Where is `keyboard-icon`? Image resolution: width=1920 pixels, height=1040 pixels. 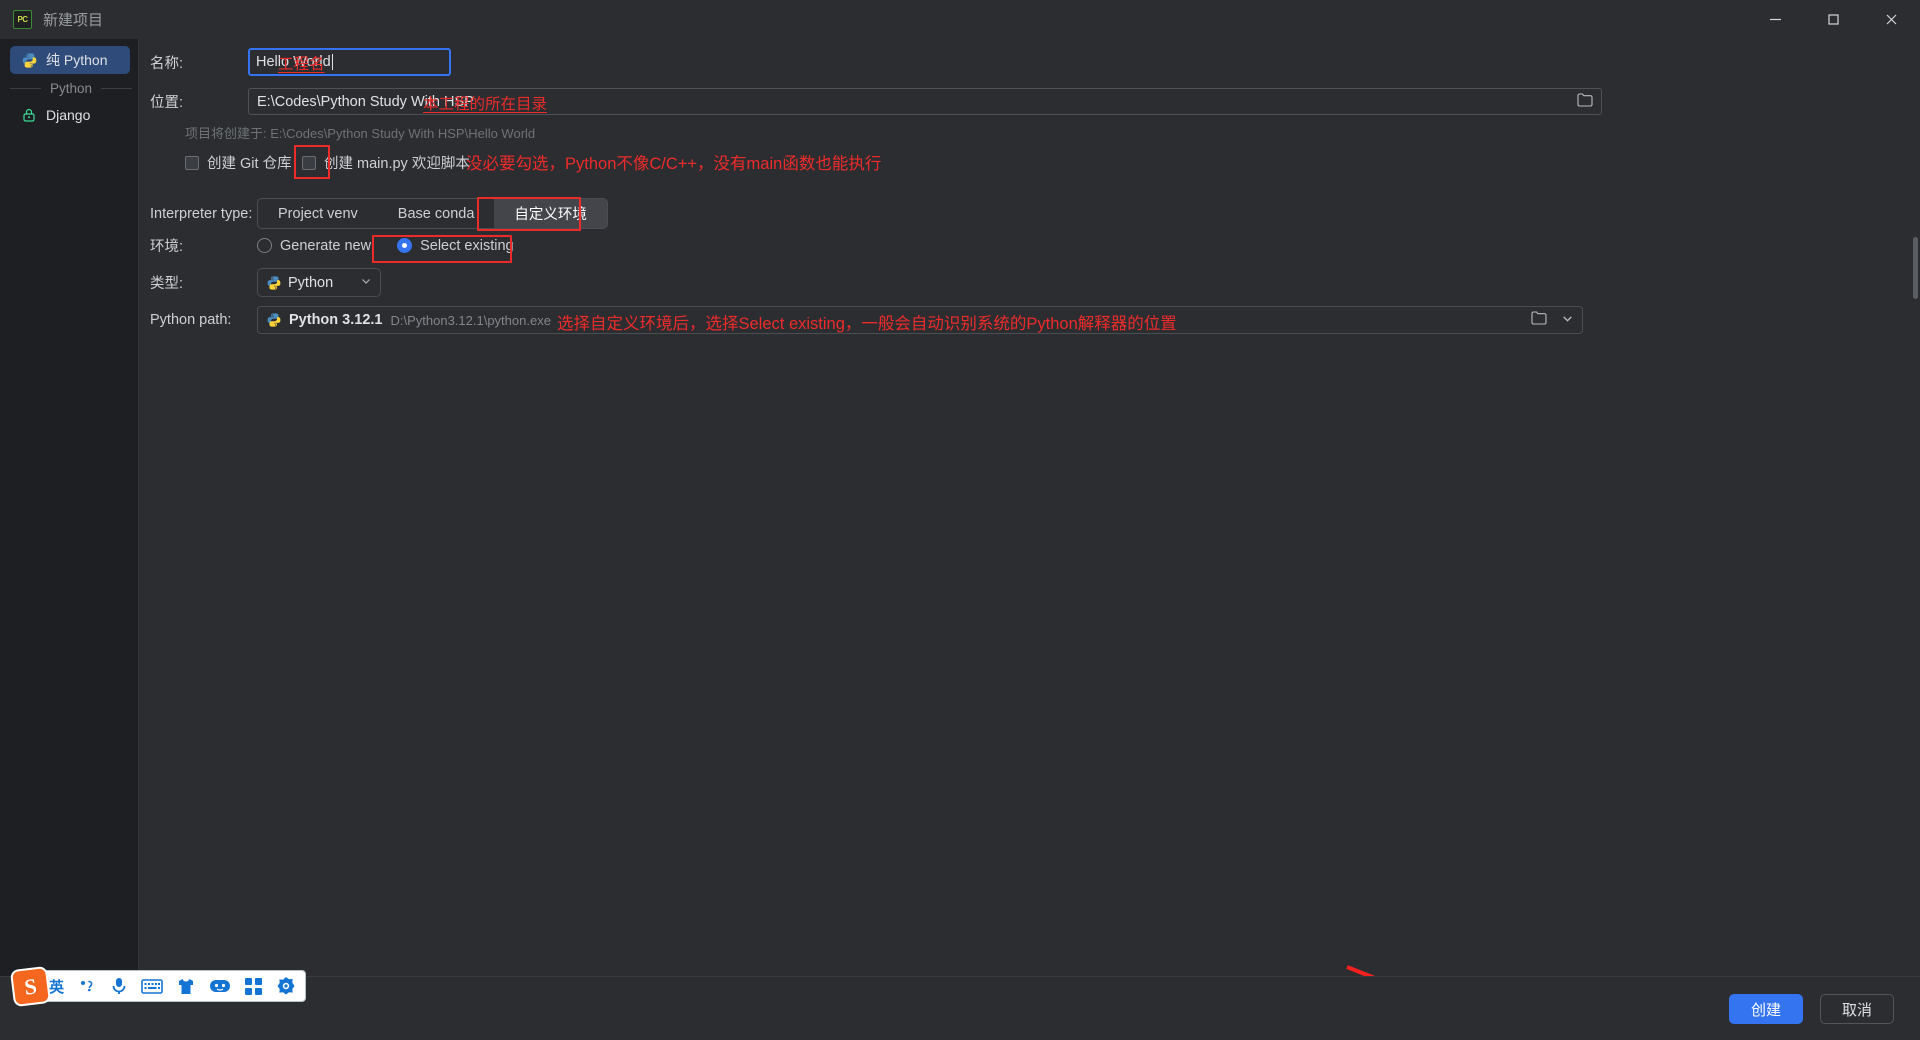 keyboard-icon is located at coordinates (152, 986).